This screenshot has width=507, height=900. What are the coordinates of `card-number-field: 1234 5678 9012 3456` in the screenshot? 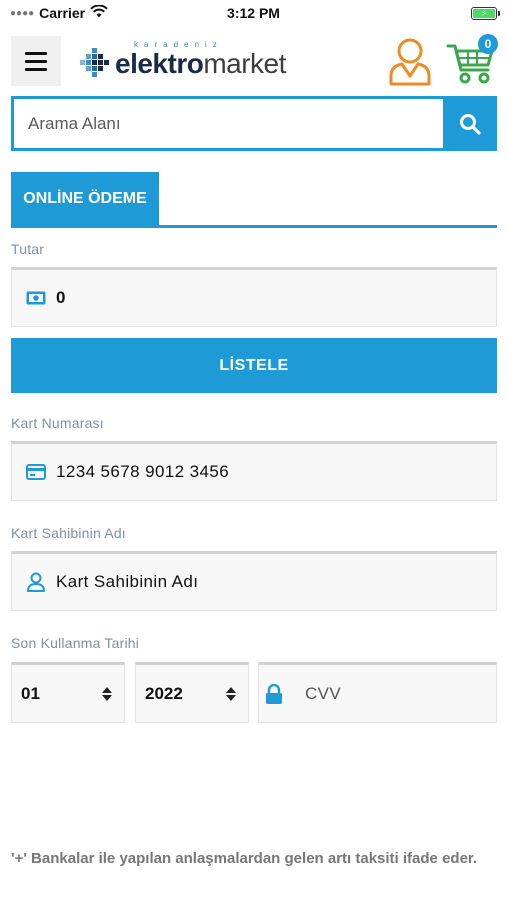 It's located at (254, 471).